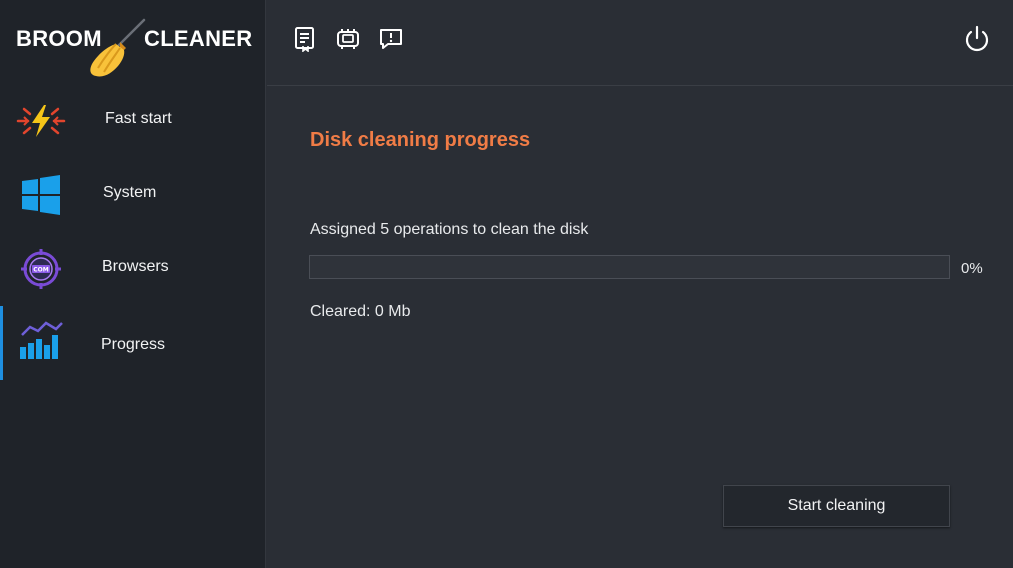 Image resolution: width=1013 pixels, height=568 pixels. I want to click on sidebar-item-label: Browsers, so click(135, 266).